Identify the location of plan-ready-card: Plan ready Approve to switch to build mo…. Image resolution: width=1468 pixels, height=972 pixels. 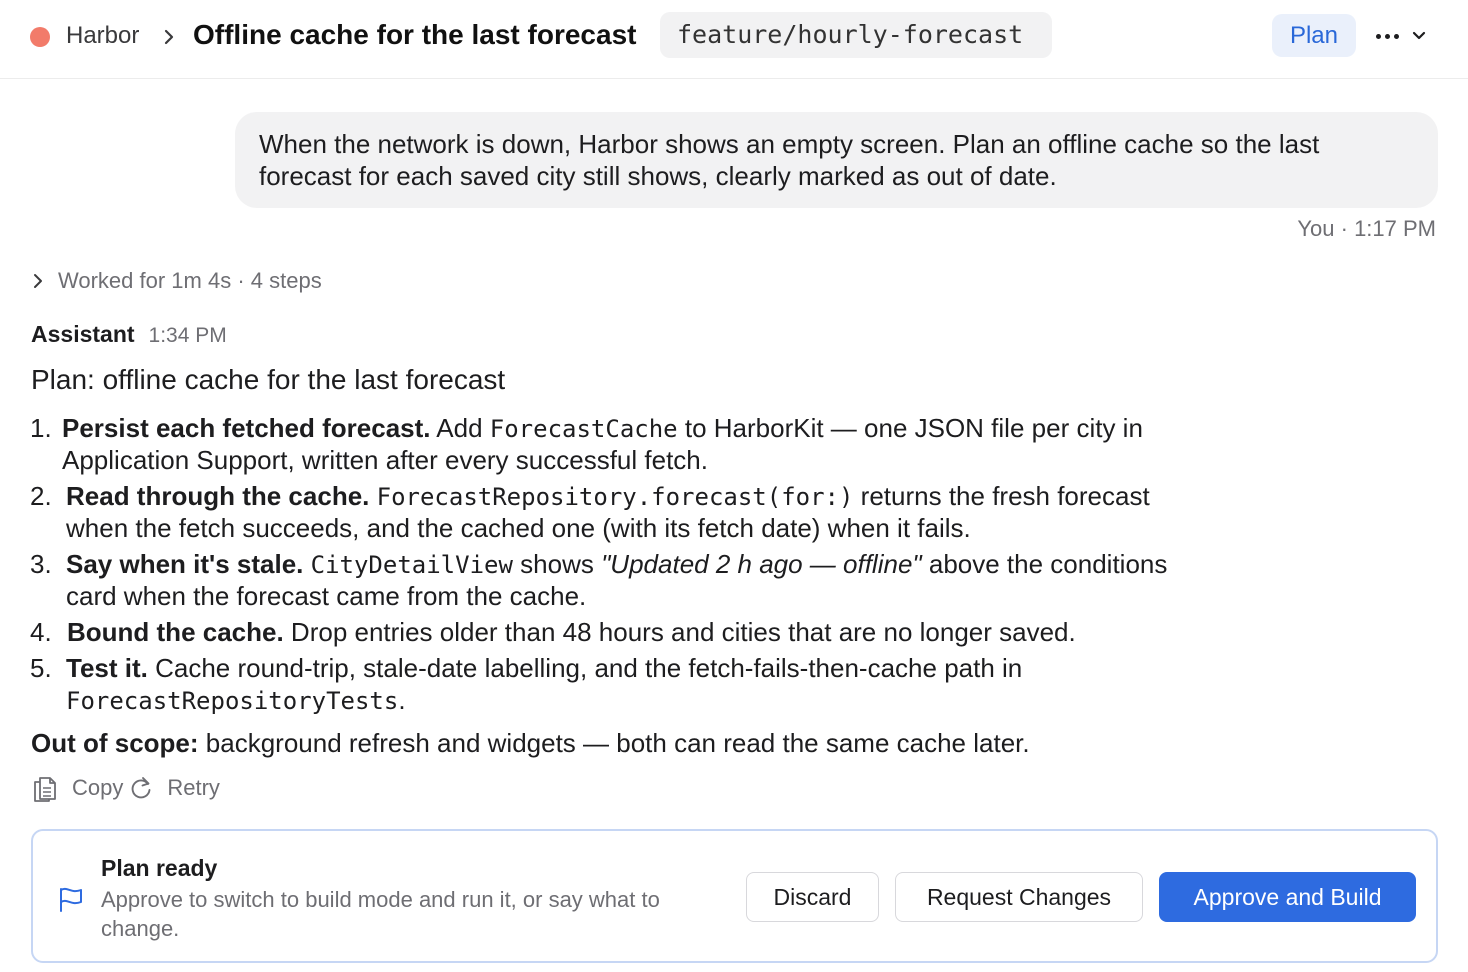
(734, 896).